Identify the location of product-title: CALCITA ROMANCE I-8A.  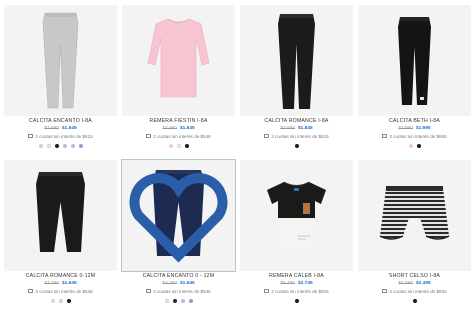
(296, 121).